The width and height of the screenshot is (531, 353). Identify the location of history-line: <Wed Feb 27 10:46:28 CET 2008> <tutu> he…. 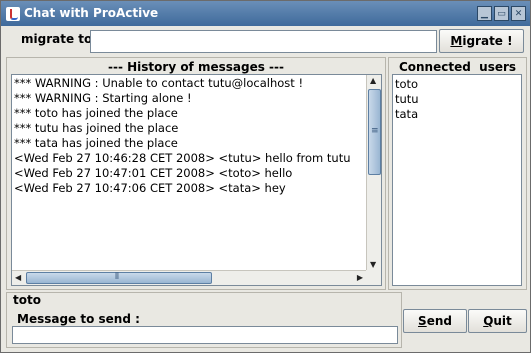
(182, 158).